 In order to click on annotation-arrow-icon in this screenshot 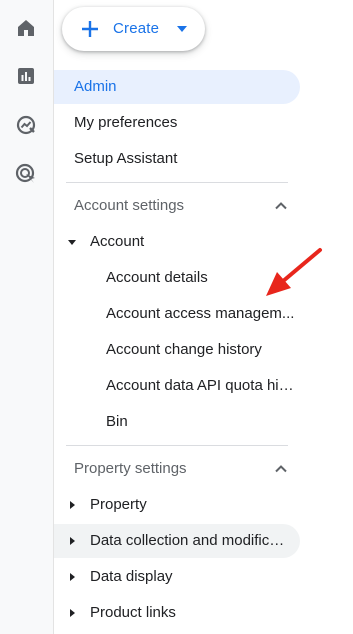, I will do `click(294, 272)`.